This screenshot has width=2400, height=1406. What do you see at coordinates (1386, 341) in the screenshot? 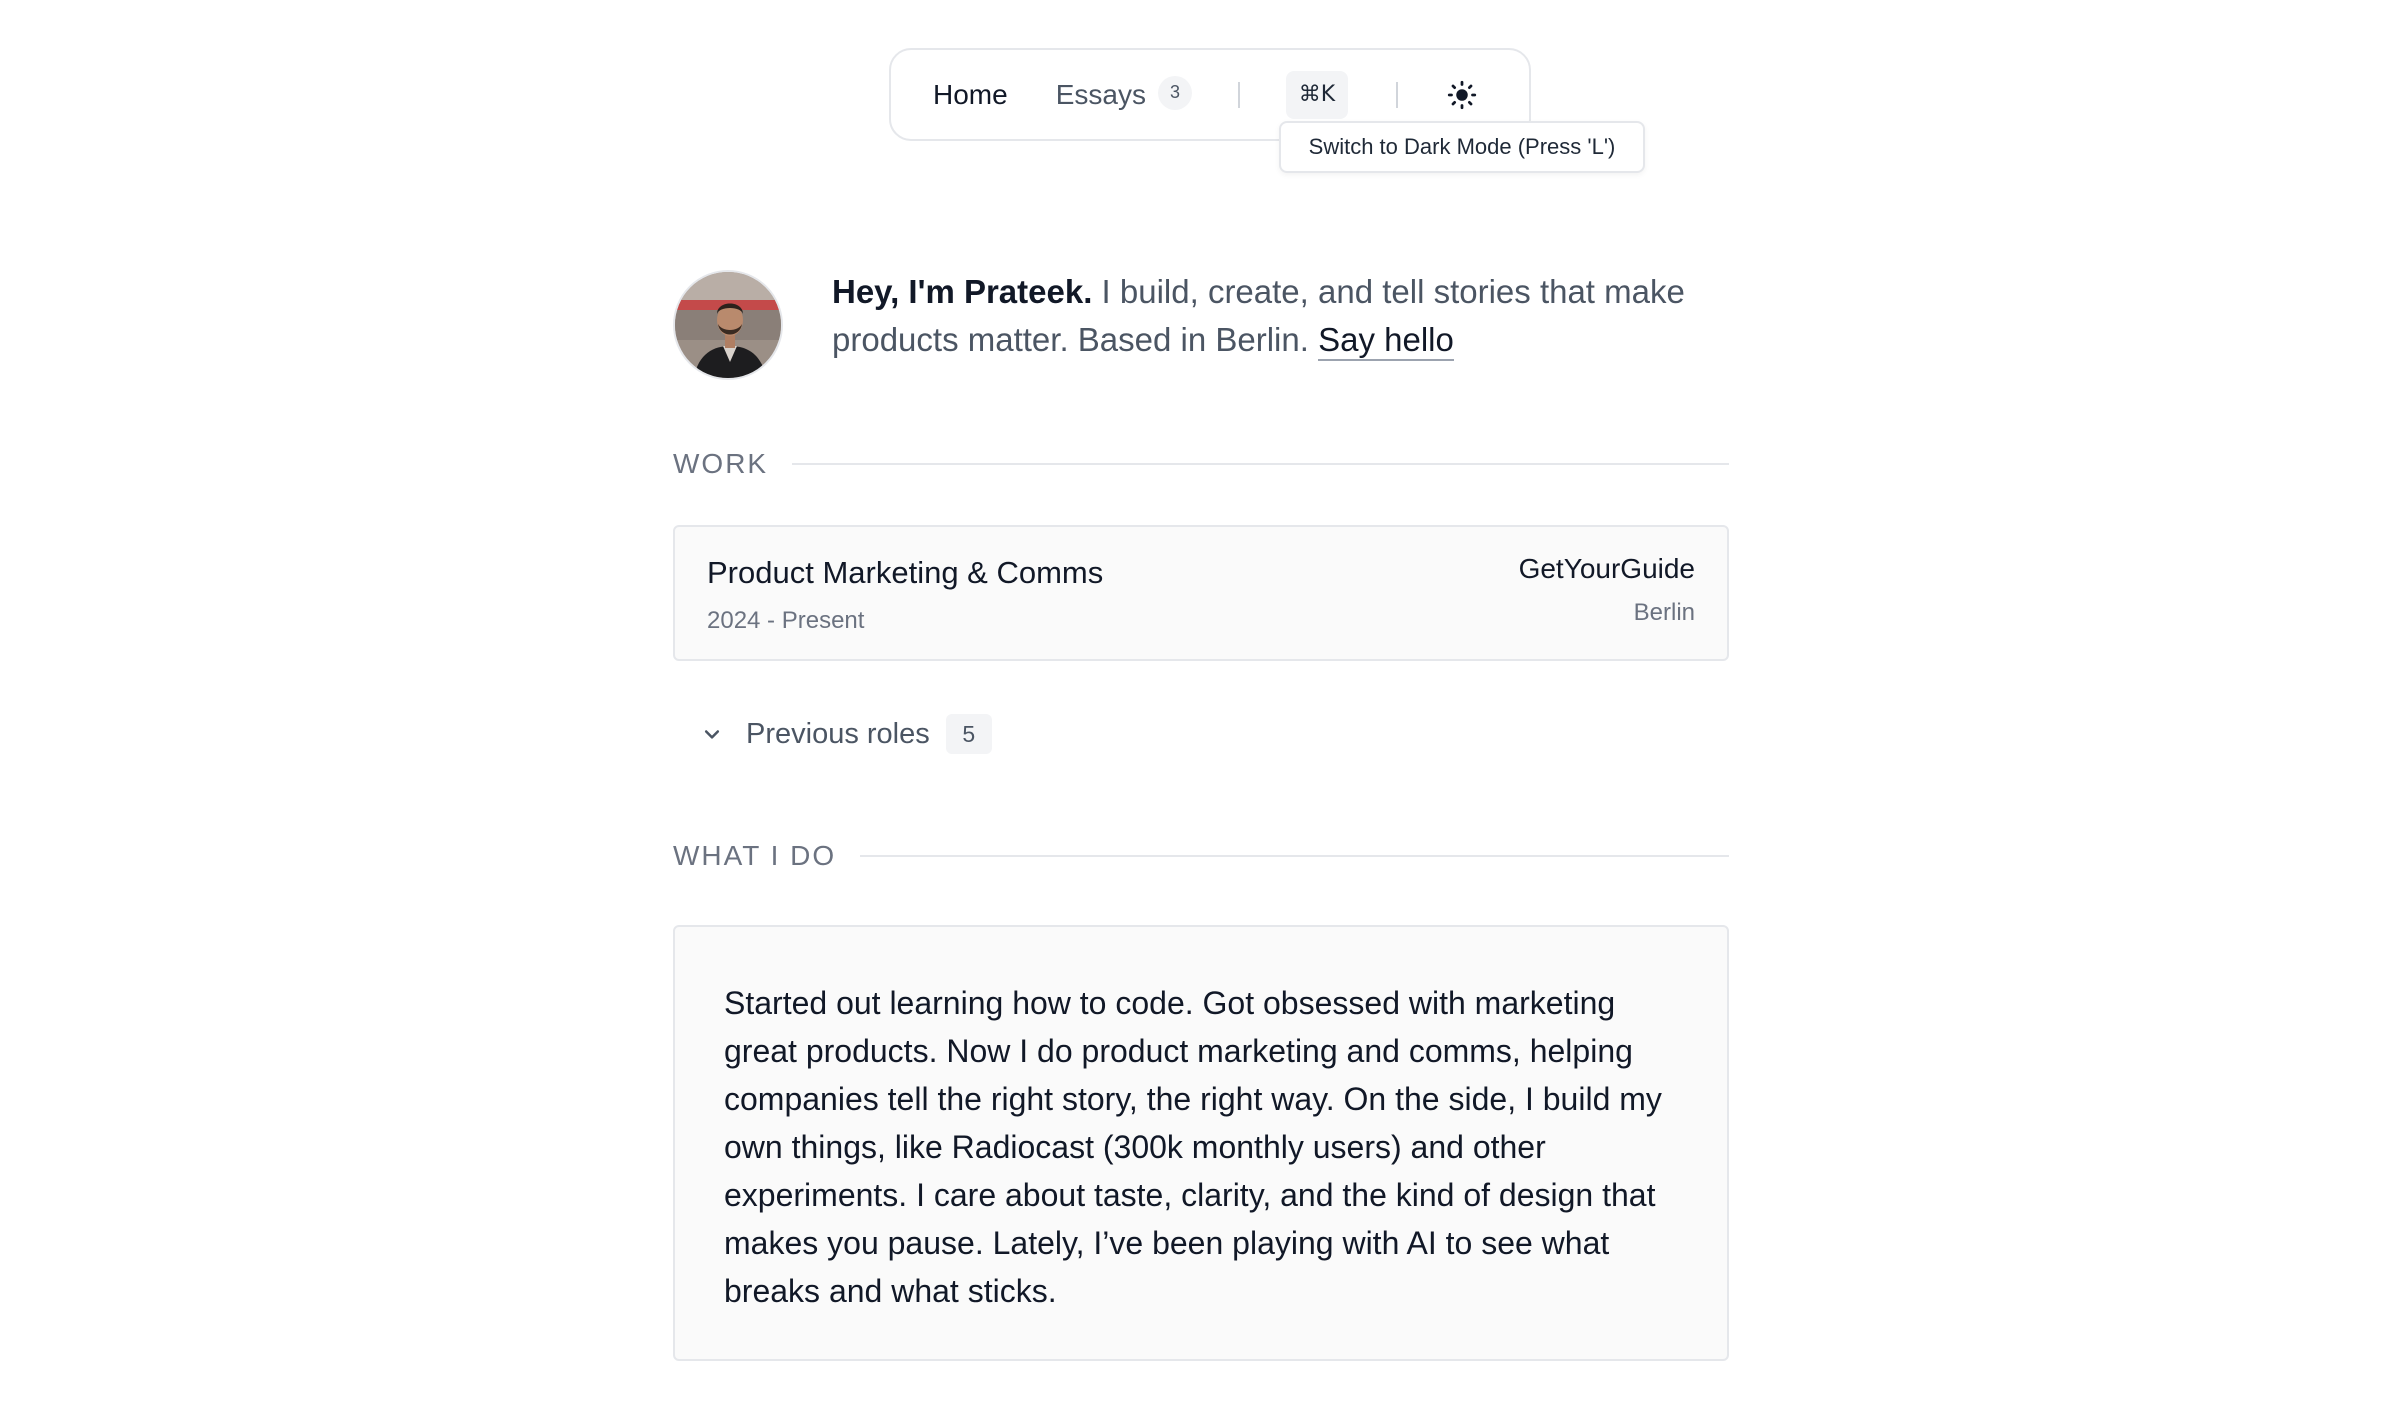
I see `say-hello-link: Say hello` at bounding box center [1386, 341].